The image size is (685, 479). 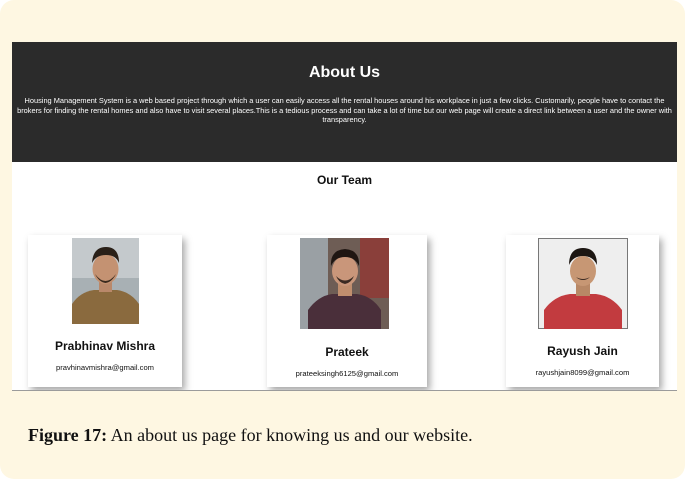 What do you see at coordinates (105, 367) in the screenshot?
I see `member-email: pravhinavmishra@gmail.com` at bounding box center [105, 367].